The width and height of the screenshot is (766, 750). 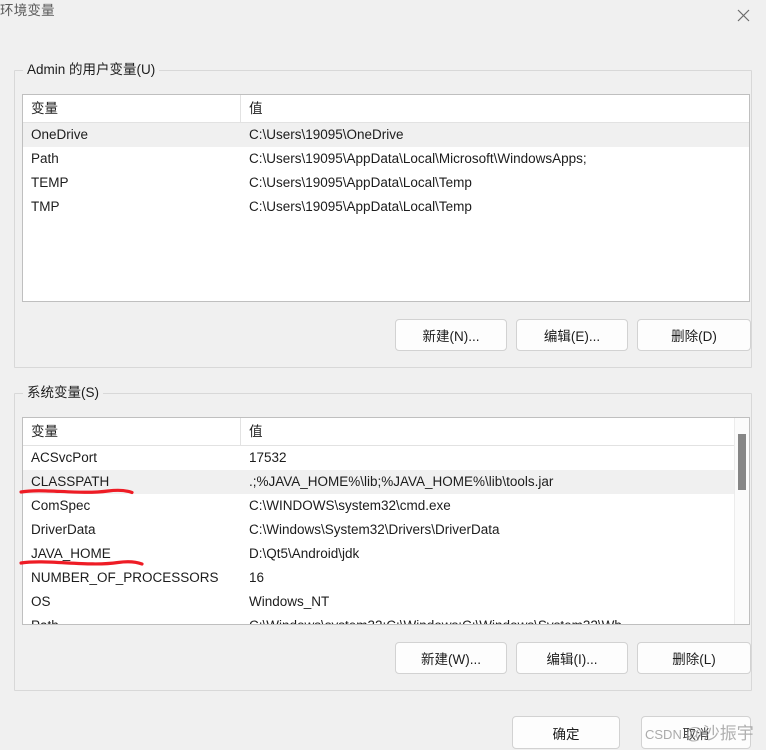 What do you see at coordinates (70, 481) in the screenshot?
I see `cell-variable: CLASSPATH` at bounding box center [70, 481].